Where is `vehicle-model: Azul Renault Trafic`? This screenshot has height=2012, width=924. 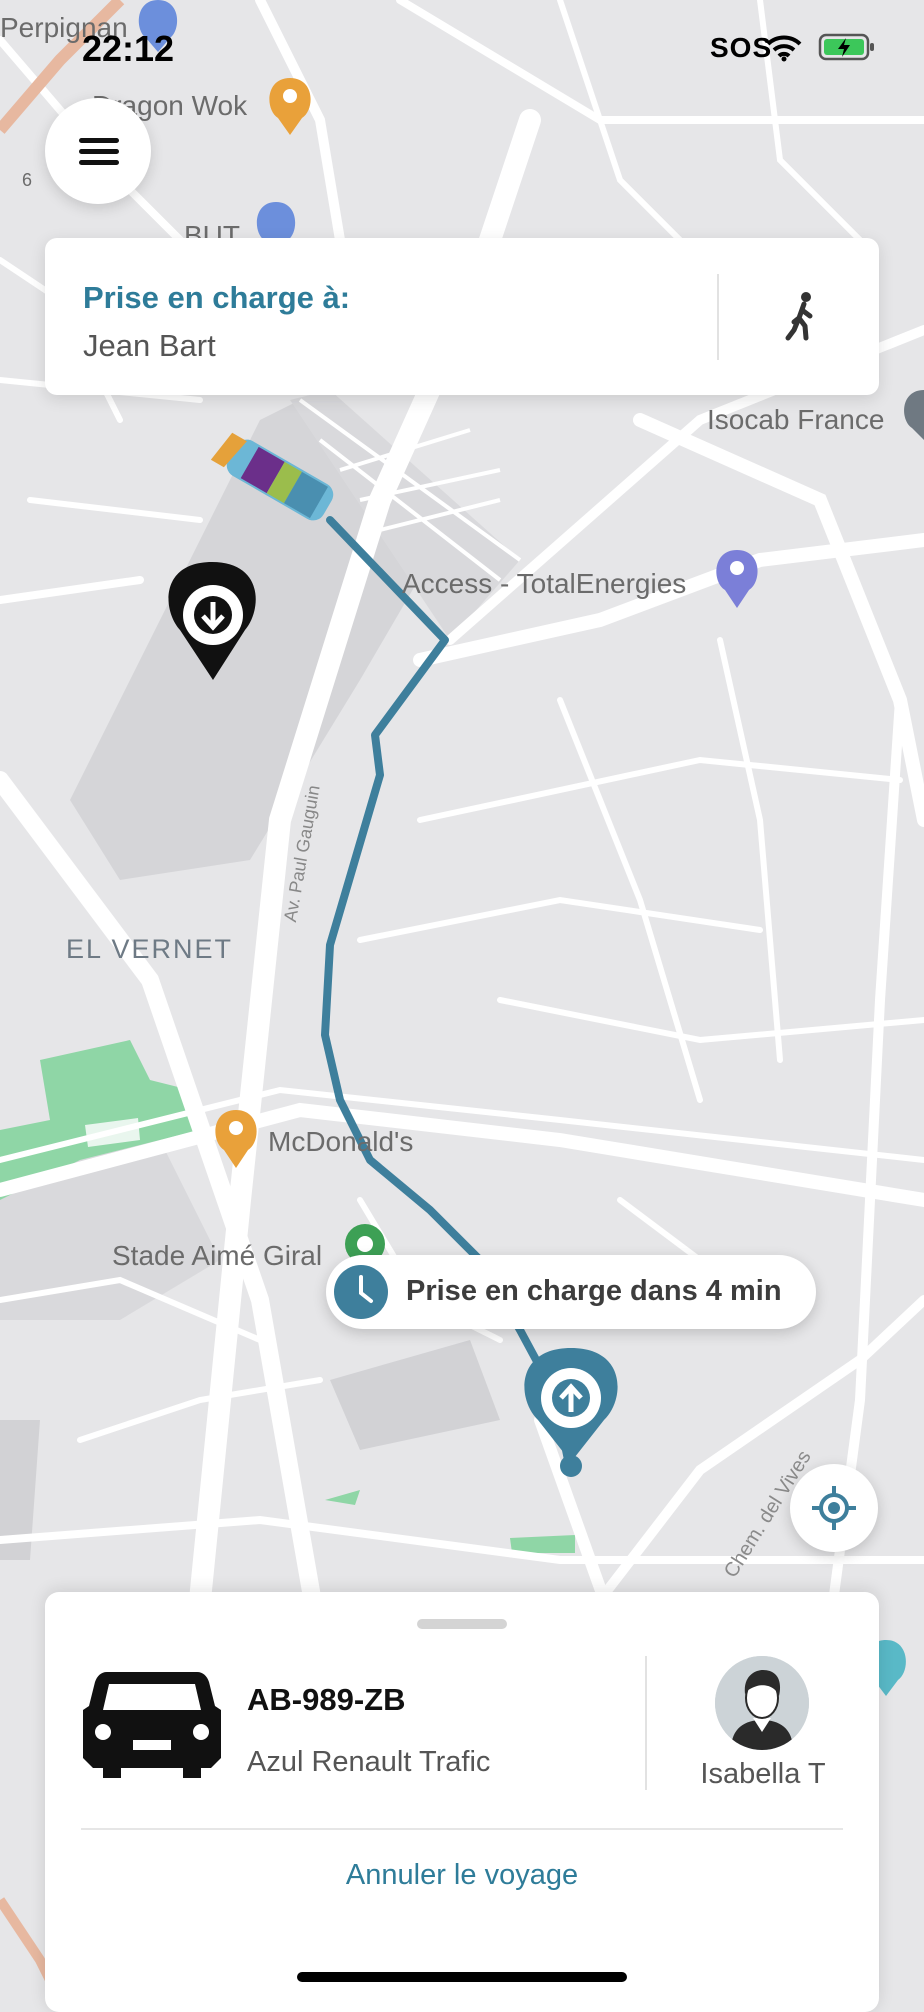 vehicle-model: Azul Renault Trafic is located at coordinates (369, 1762).